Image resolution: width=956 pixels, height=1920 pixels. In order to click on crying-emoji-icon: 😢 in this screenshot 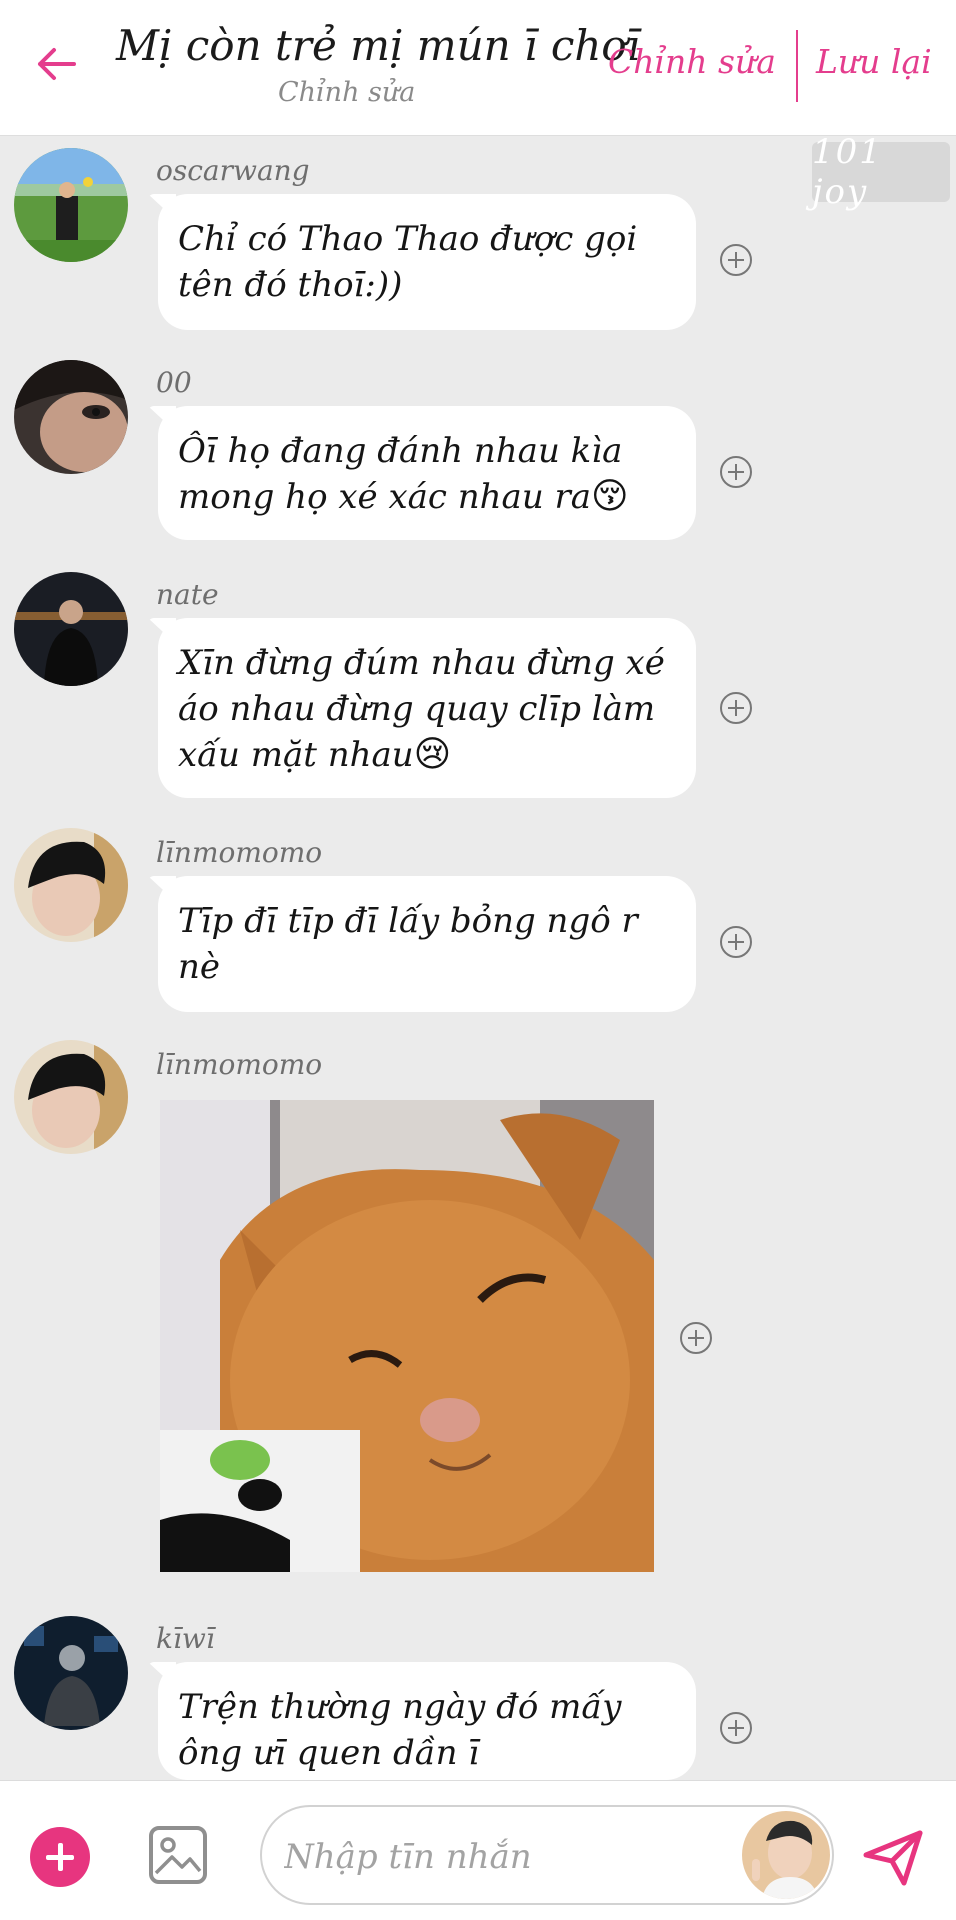, I will do `click(432, 754)`.